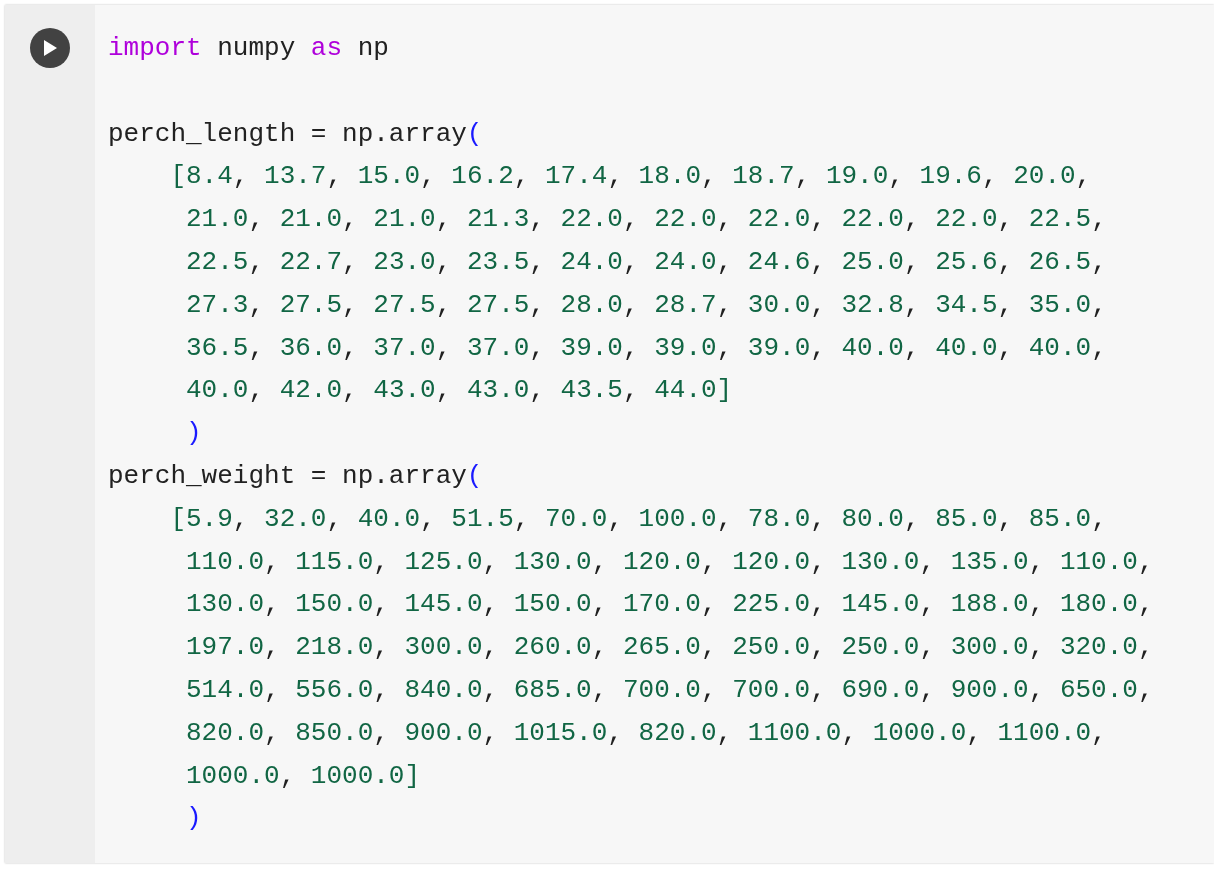 Image resolution: width=1214 pixels, height=882 pixels. I want to click on play-icon, so click(50, 48).